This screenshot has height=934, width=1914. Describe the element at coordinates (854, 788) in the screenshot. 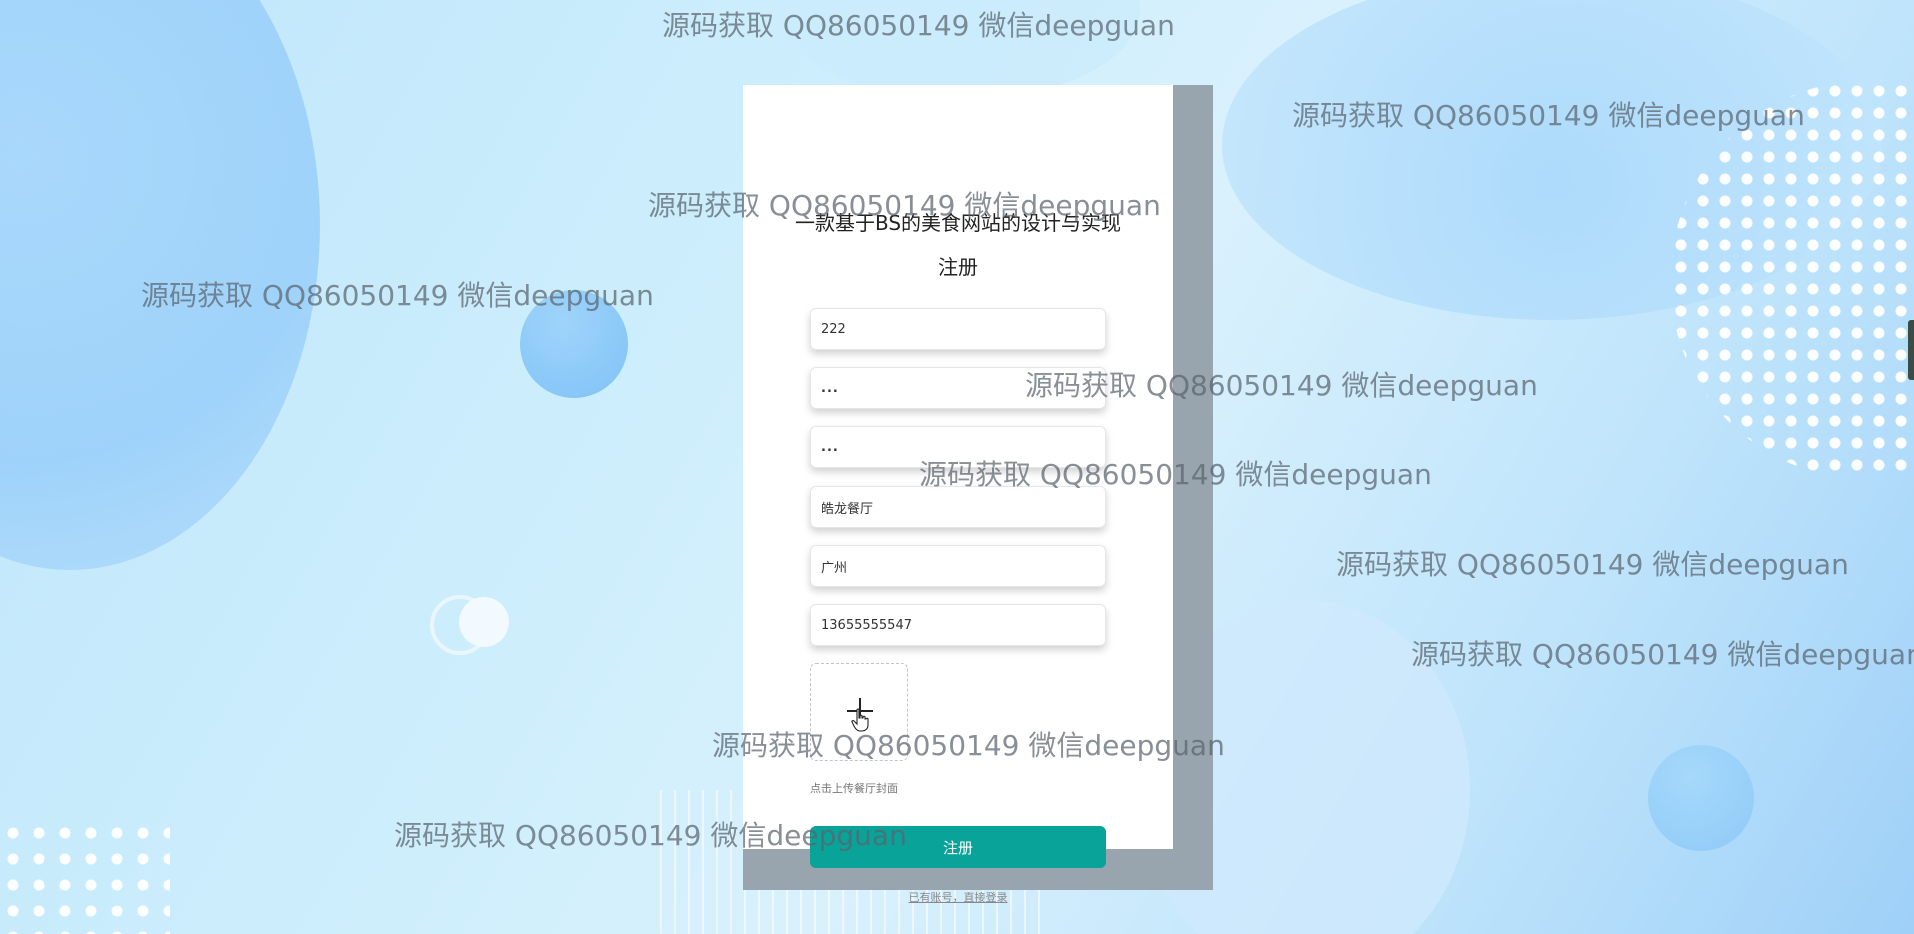

I see `upload-hint: 点击上传餐厅封面` at that location.